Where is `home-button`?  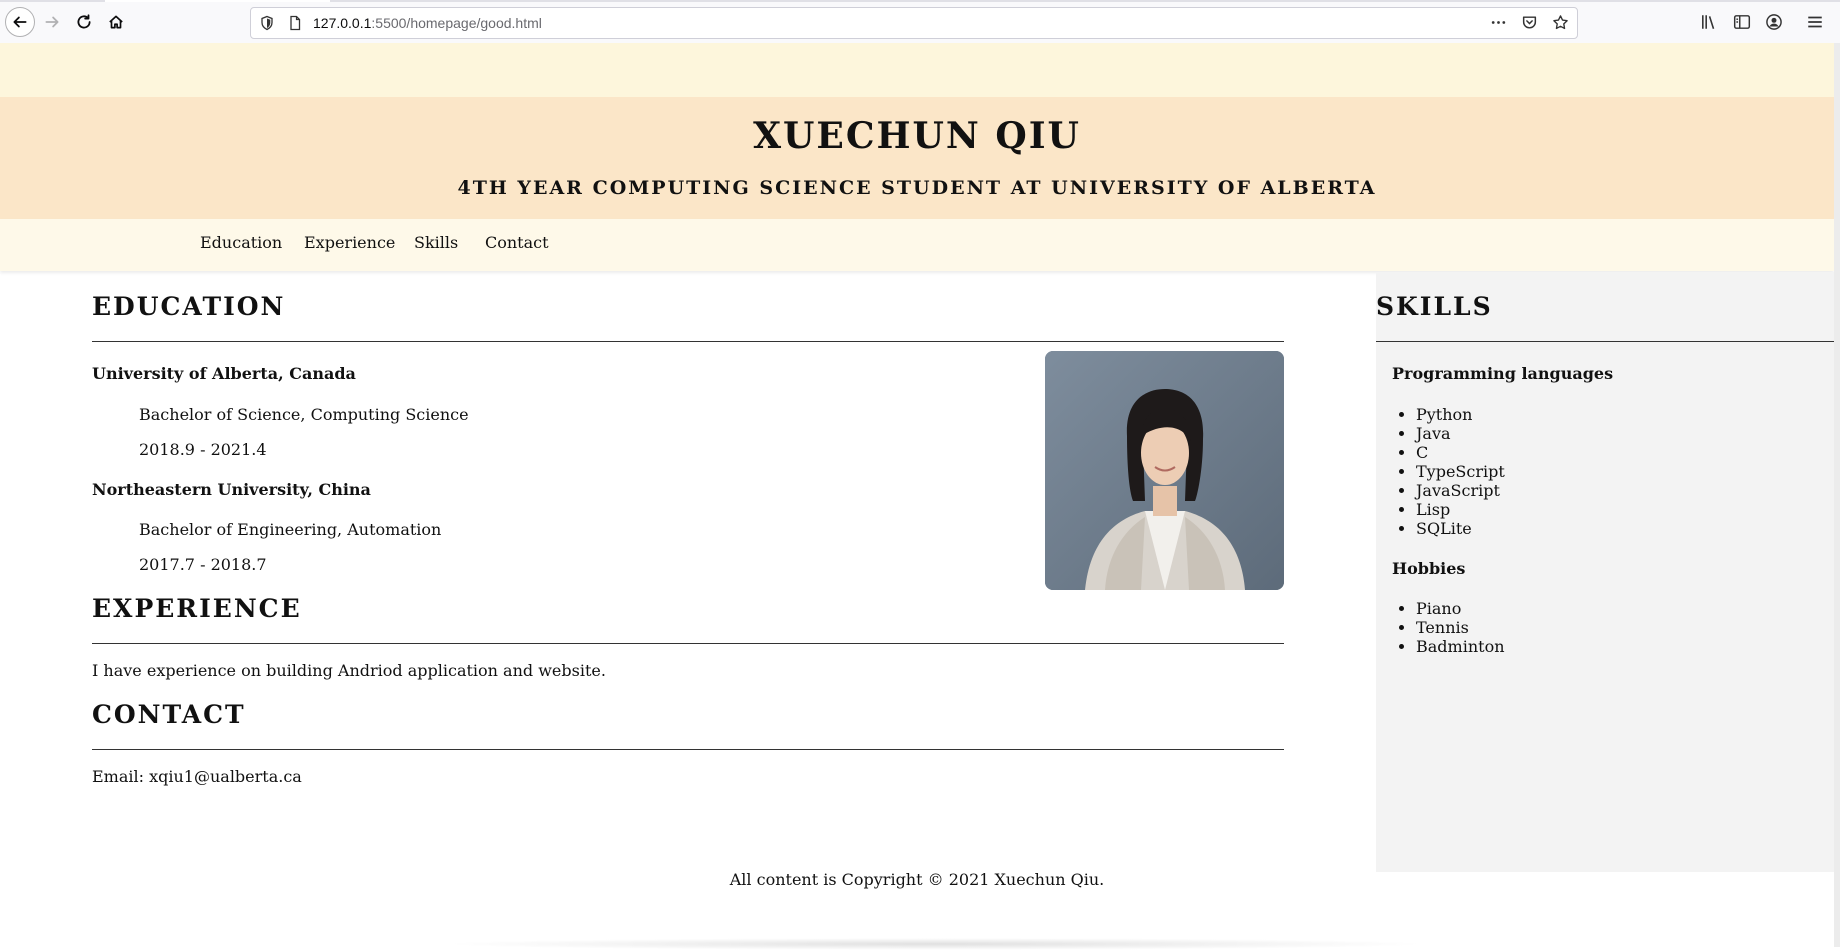 home-button is located at coordinates (116, 22).